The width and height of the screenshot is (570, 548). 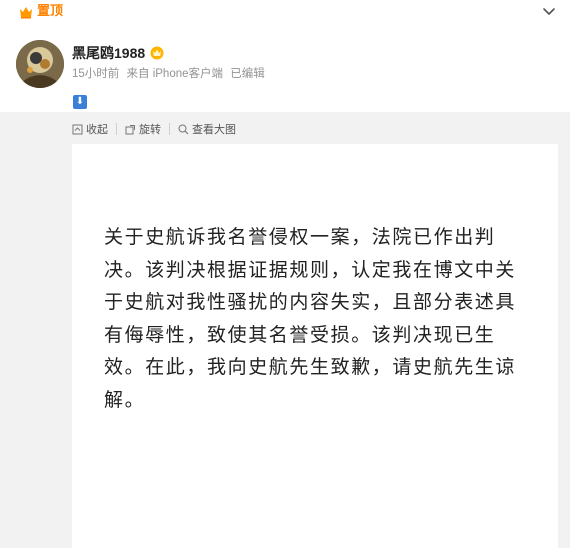 I want to click on pinned-indicator: 置顶, so click(x=40, y=12).